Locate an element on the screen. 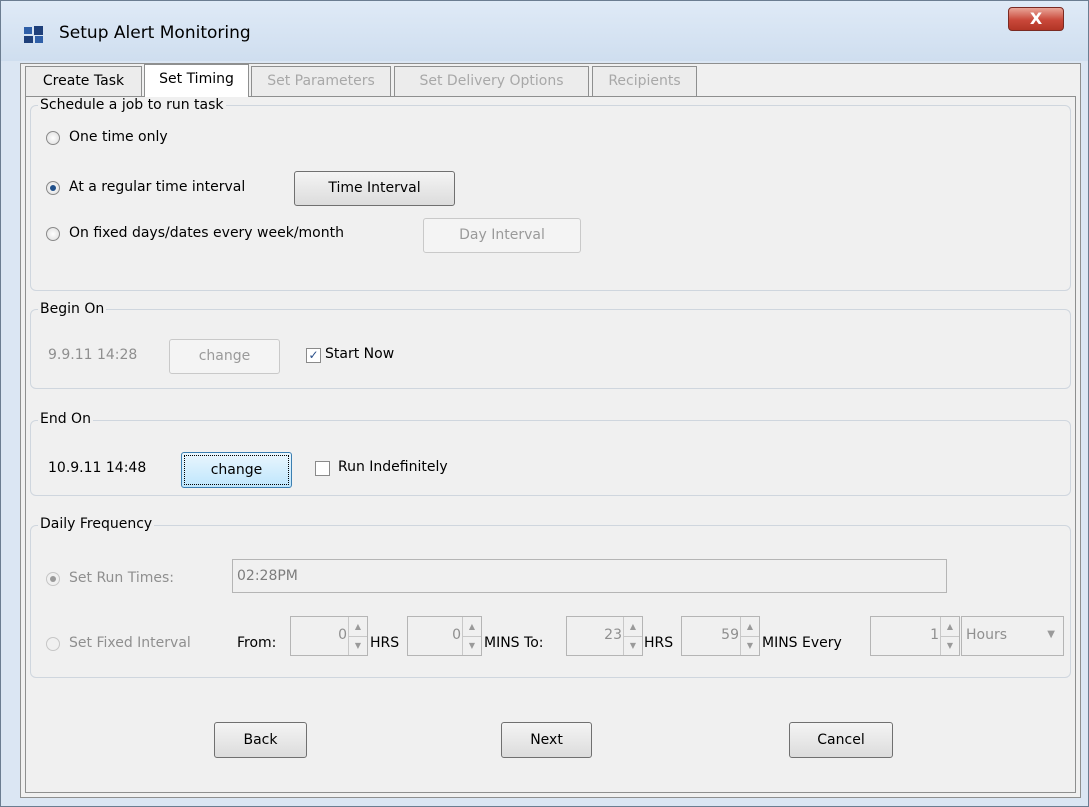 The height and width of the screenshot is (807, 1089). tab-create-task: Create Task is located at coordinates (83, 81).